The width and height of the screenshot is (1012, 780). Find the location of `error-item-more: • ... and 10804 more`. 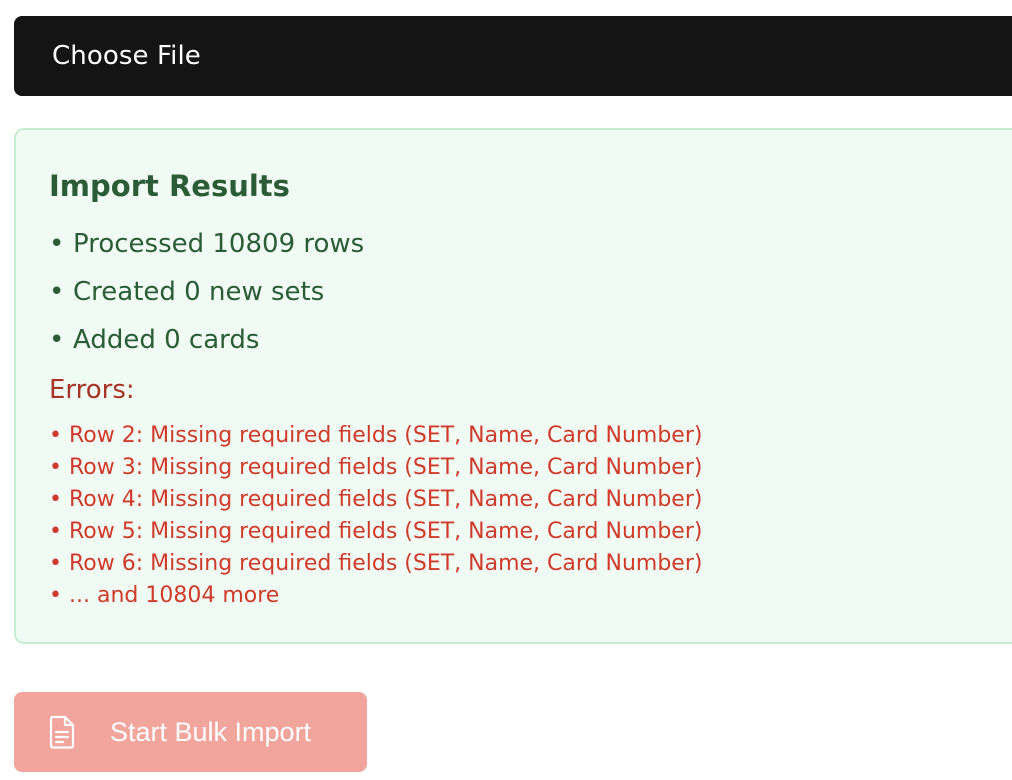

error-item-more: • ... and 10804 more is located at coordinates (375, 596).